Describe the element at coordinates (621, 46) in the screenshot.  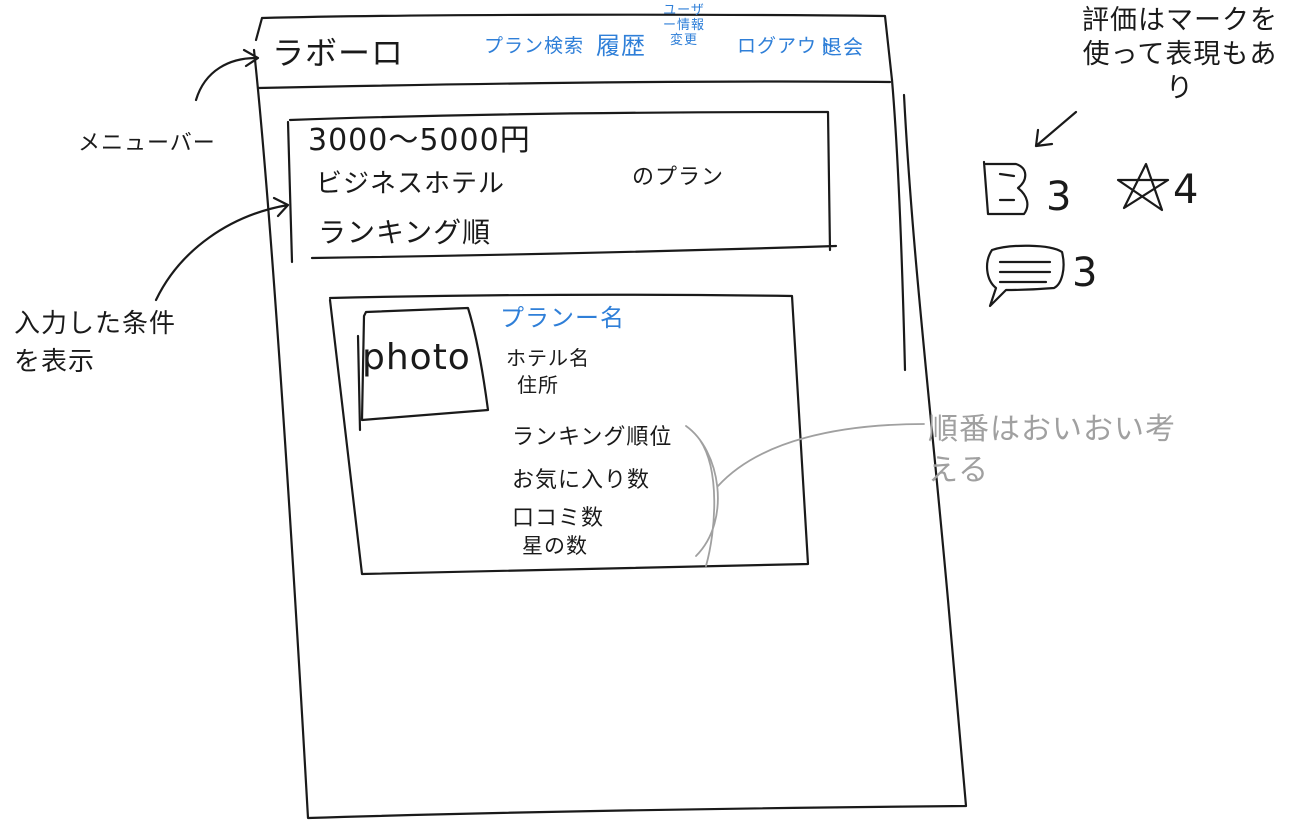
I see `nav-history: 履歴` at that location.